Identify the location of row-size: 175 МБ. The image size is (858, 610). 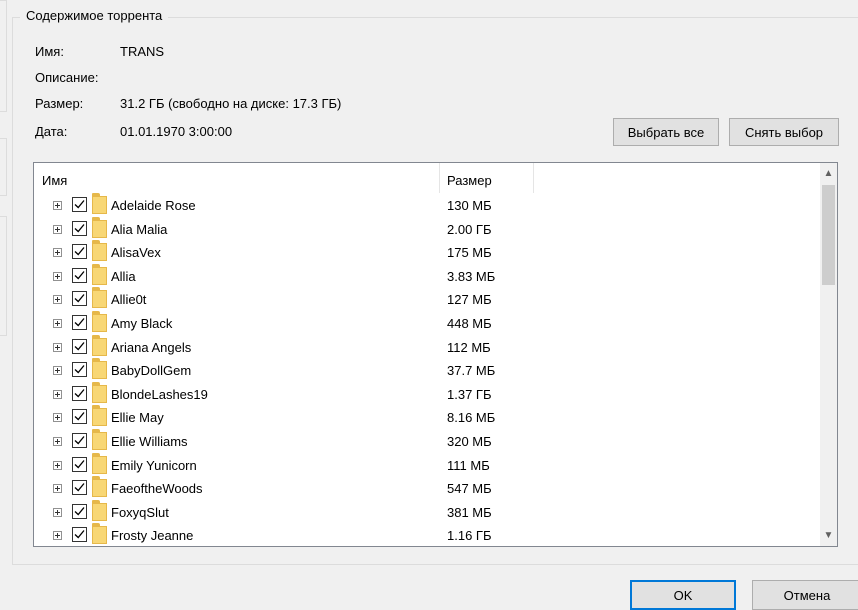
(469, 253).